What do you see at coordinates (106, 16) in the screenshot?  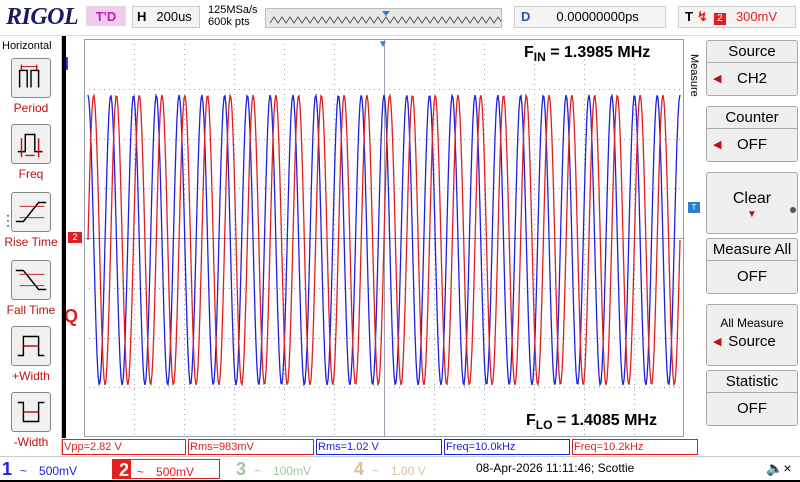 I see `trigger-status-badge: T'D` at bounding box center [106, 16].